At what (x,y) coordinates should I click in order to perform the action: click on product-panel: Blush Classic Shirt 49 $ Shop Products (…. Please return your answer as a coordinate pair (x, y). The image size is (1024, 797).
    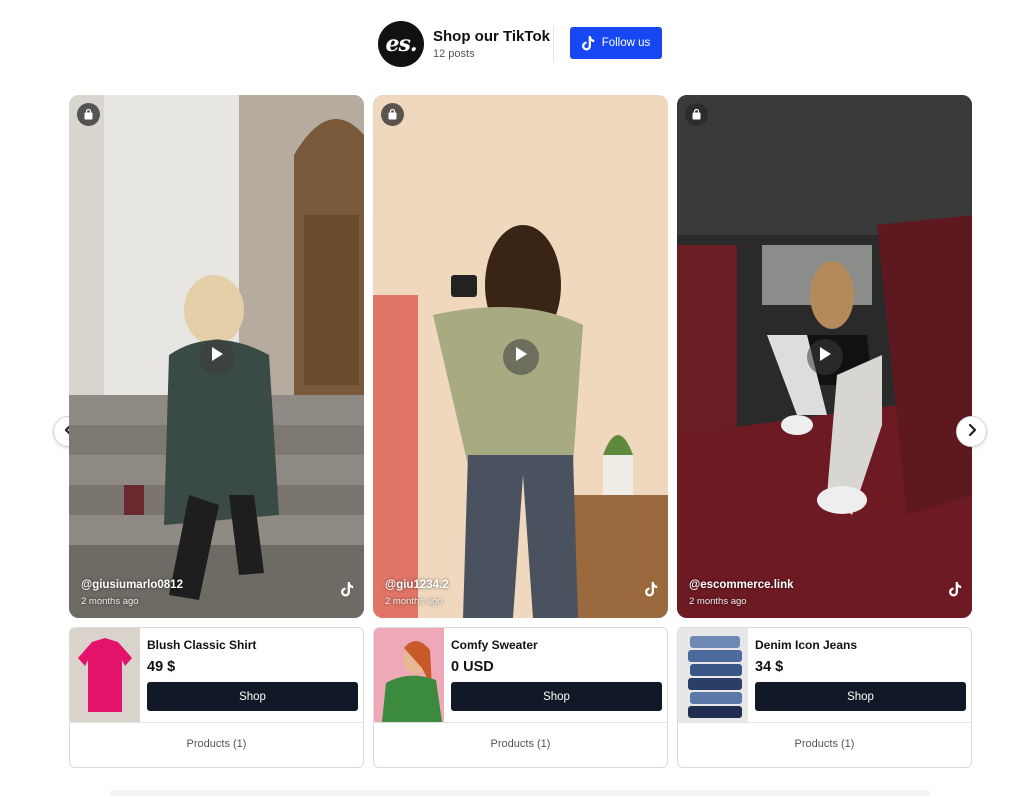
    Looking at the image, I should click on (216, 697).